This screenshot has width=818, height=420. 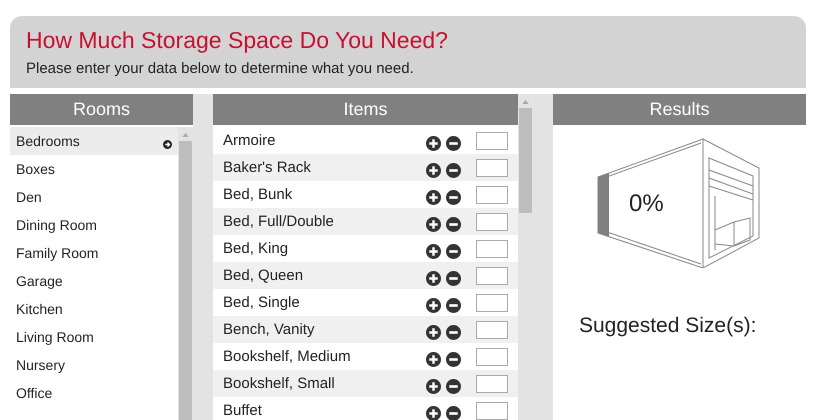 I want to click on rooms-heading: Rooms, so click(x=101, y=109).